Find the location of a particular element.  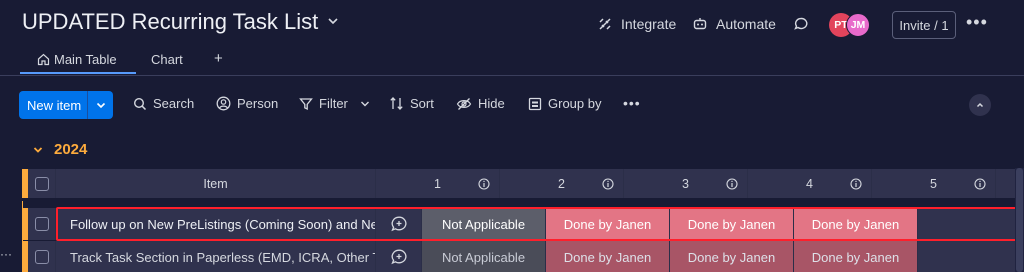

group-header: 2024 is located at coordinates (59, 149).